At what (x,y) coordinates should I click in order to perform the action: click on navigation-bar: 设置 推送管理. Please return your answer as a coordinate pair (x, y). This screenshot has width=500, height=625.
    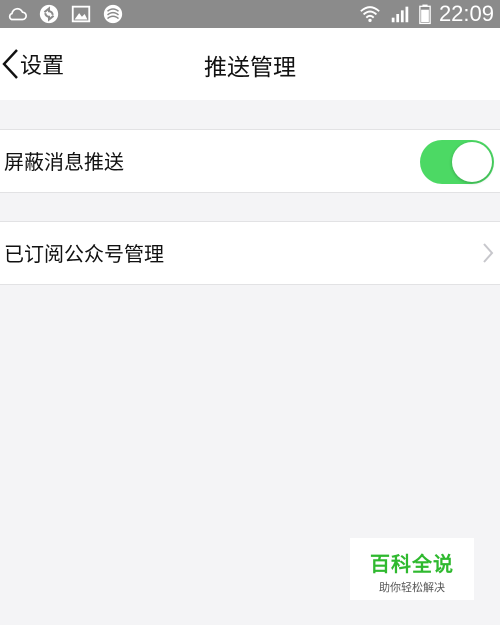
    Looking at the image, I should click on (250, 64).